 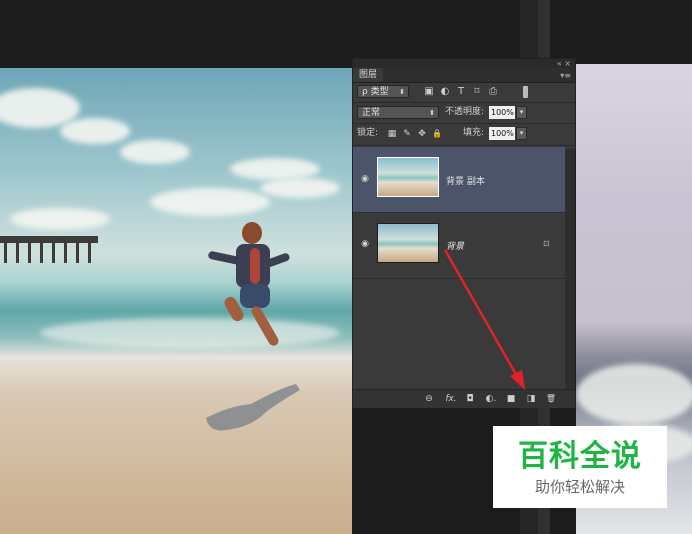 I want to click on lock-icon: ⊡, so click(x=546, y=243).